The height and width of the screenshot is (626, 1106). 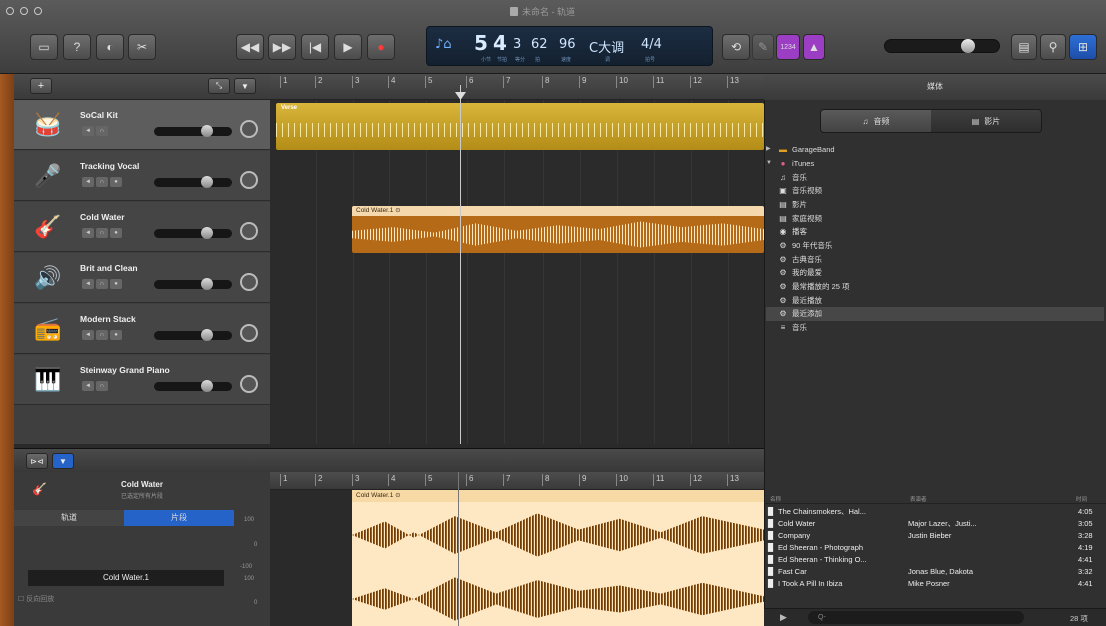 I want to click on song-row: ▉ Ed Sheeran - Photograph 4:19, so click(x=935, y=548).